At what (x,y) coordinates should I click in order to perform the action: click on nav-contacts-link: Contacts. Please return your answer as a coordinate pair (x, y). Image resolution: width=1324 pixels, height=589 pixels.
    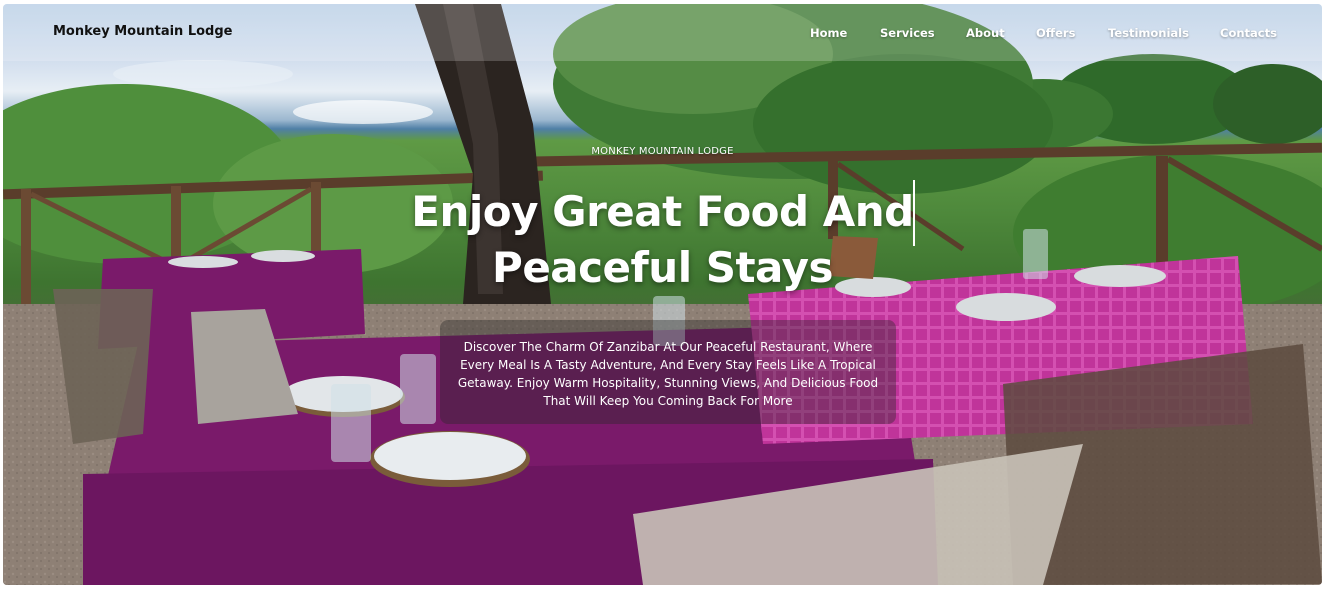
    Looking at the image, I should click on (1248, 33).